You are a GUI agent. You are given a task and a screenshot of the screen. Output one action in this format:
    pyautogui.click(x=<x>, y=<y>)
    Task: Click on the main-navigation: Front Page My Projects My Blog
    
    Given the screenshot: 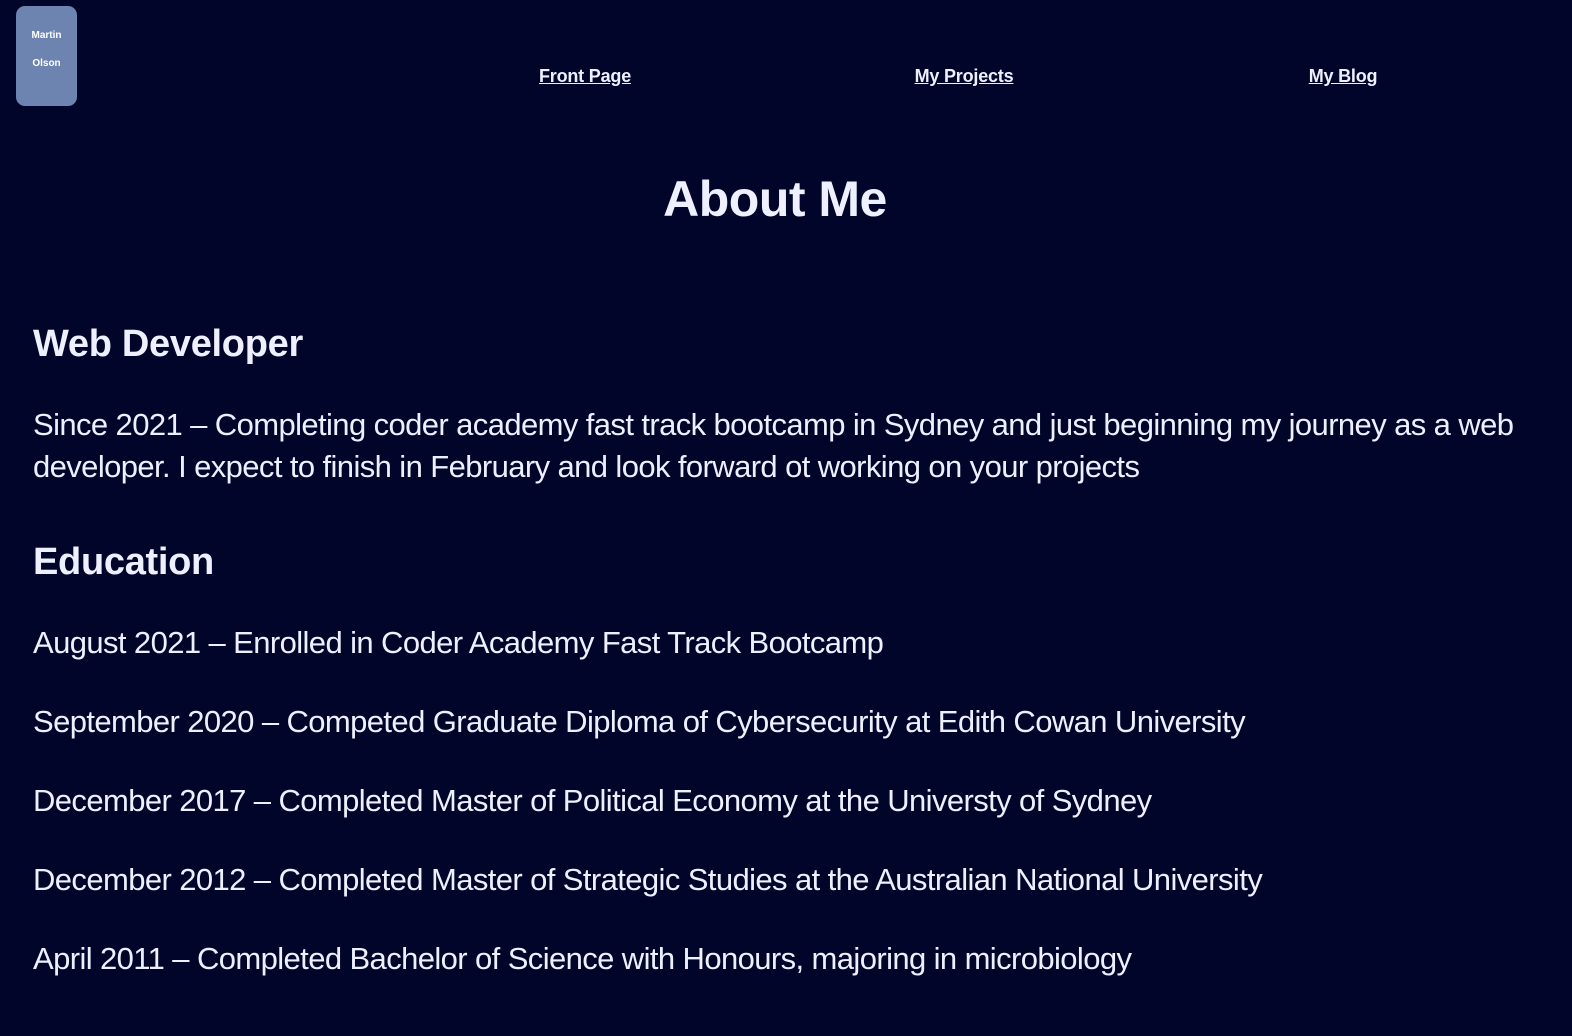 What is the action you would take?
    pyautogui.click(x=786, y=79)
    